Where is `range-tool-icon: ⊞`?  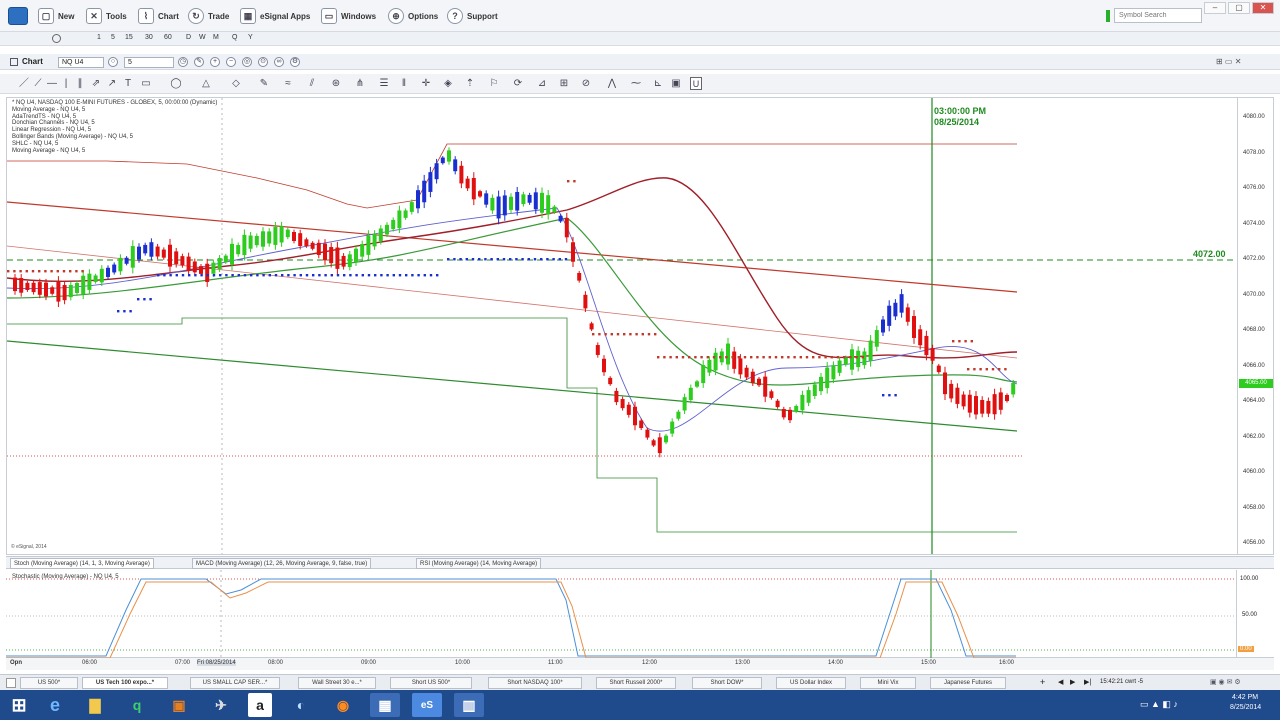
range-tool-icon: ⊞ is located at coordinates (564, 83).